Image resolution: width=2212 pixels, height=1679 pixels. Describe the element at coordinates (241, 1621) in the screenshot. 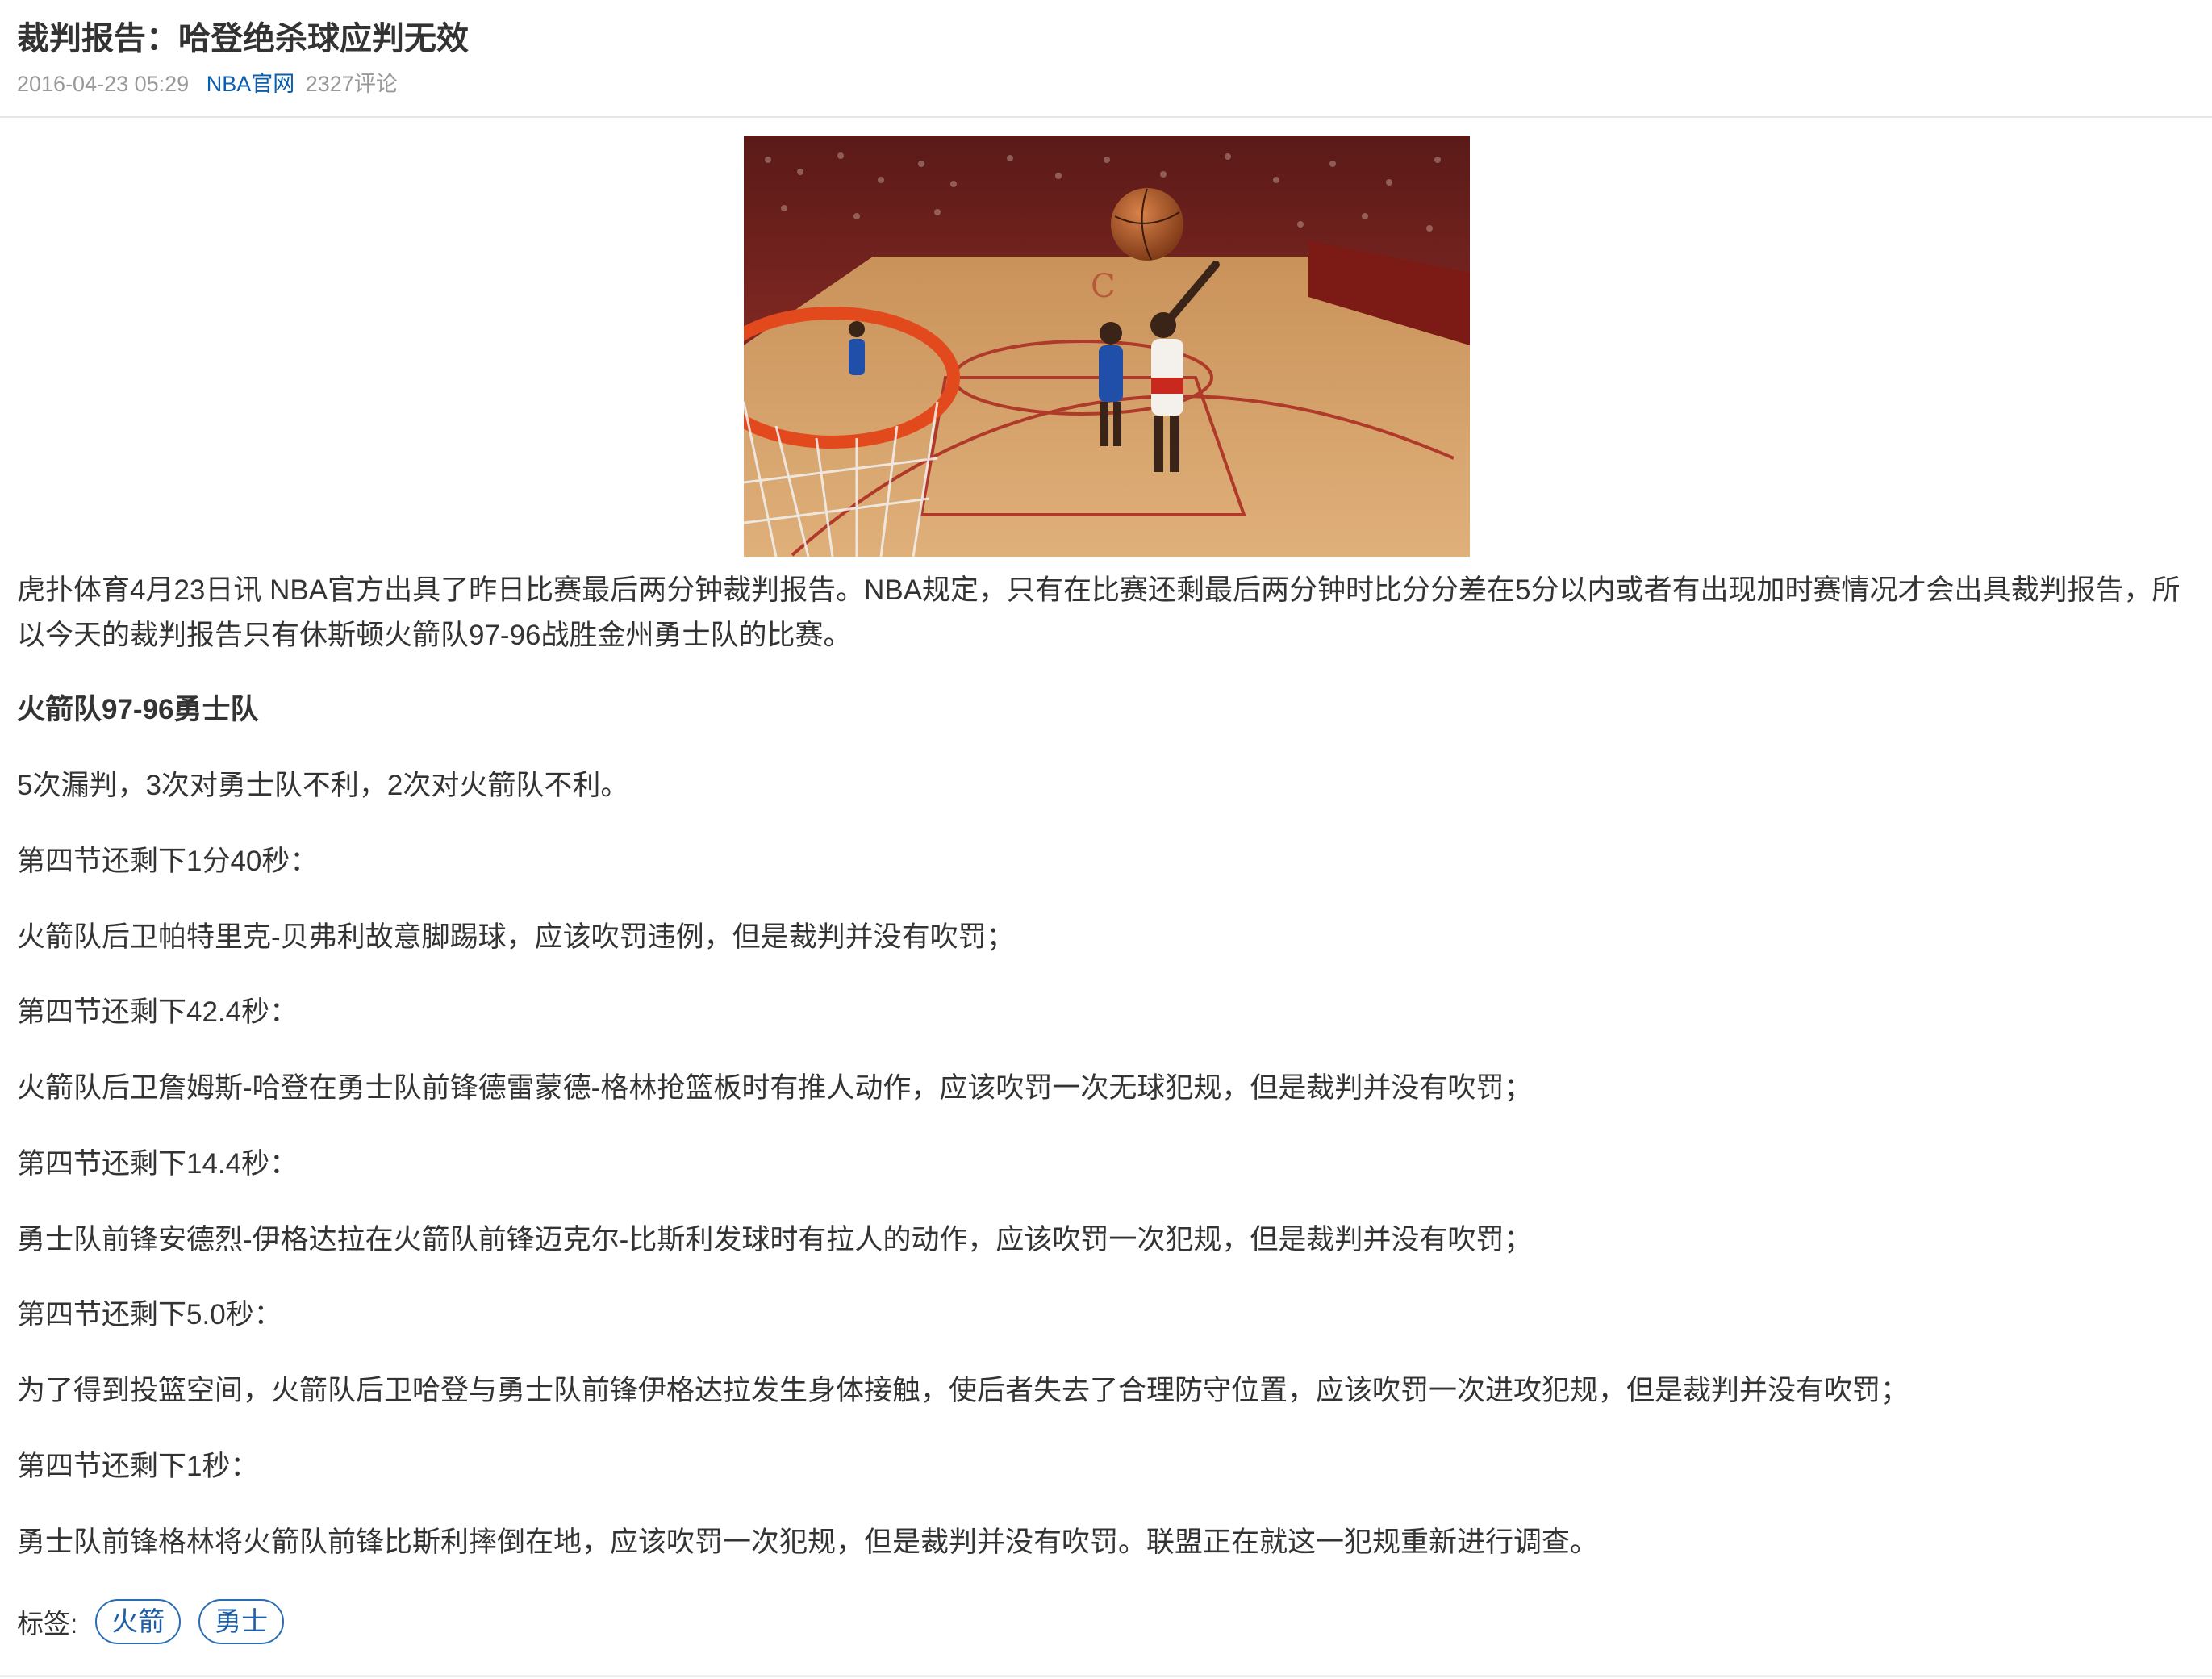

I see `tag-warriors: 勇士` at that location.